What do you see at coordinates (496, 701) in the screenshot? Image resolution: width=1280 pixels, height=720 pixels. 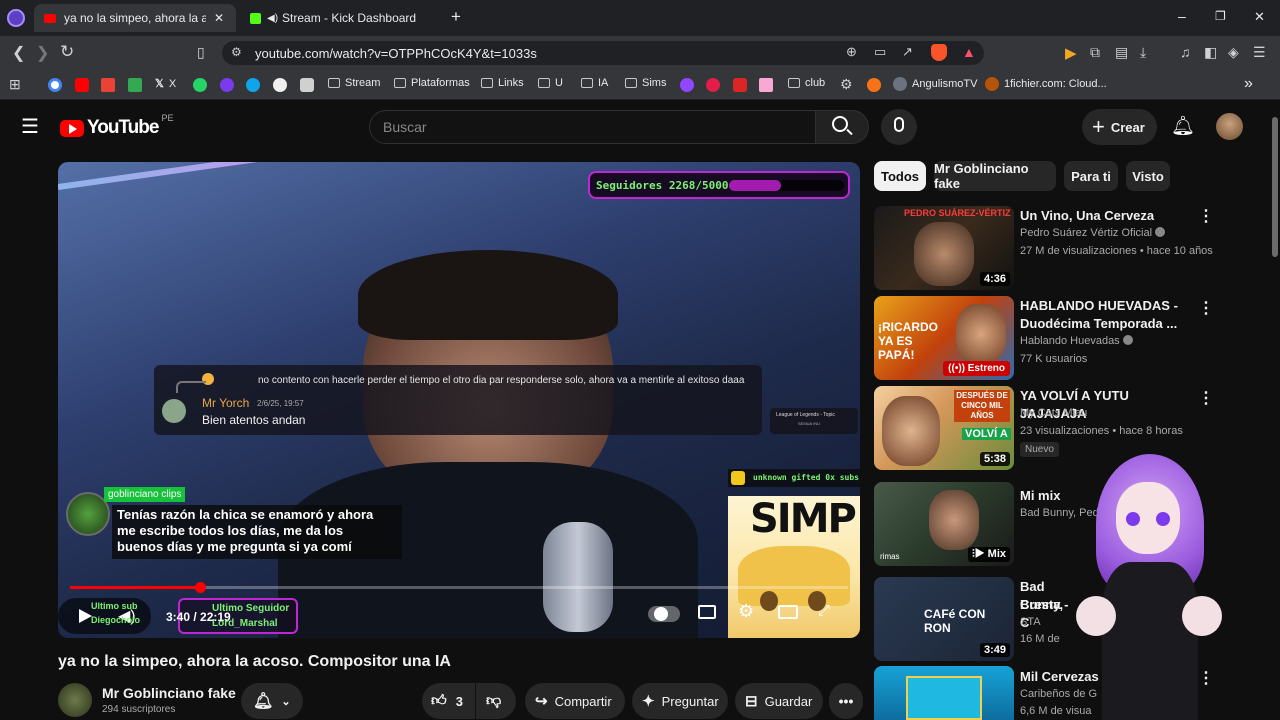 I see `dislike-button: 👎︎` at bounding box center [496, 701].